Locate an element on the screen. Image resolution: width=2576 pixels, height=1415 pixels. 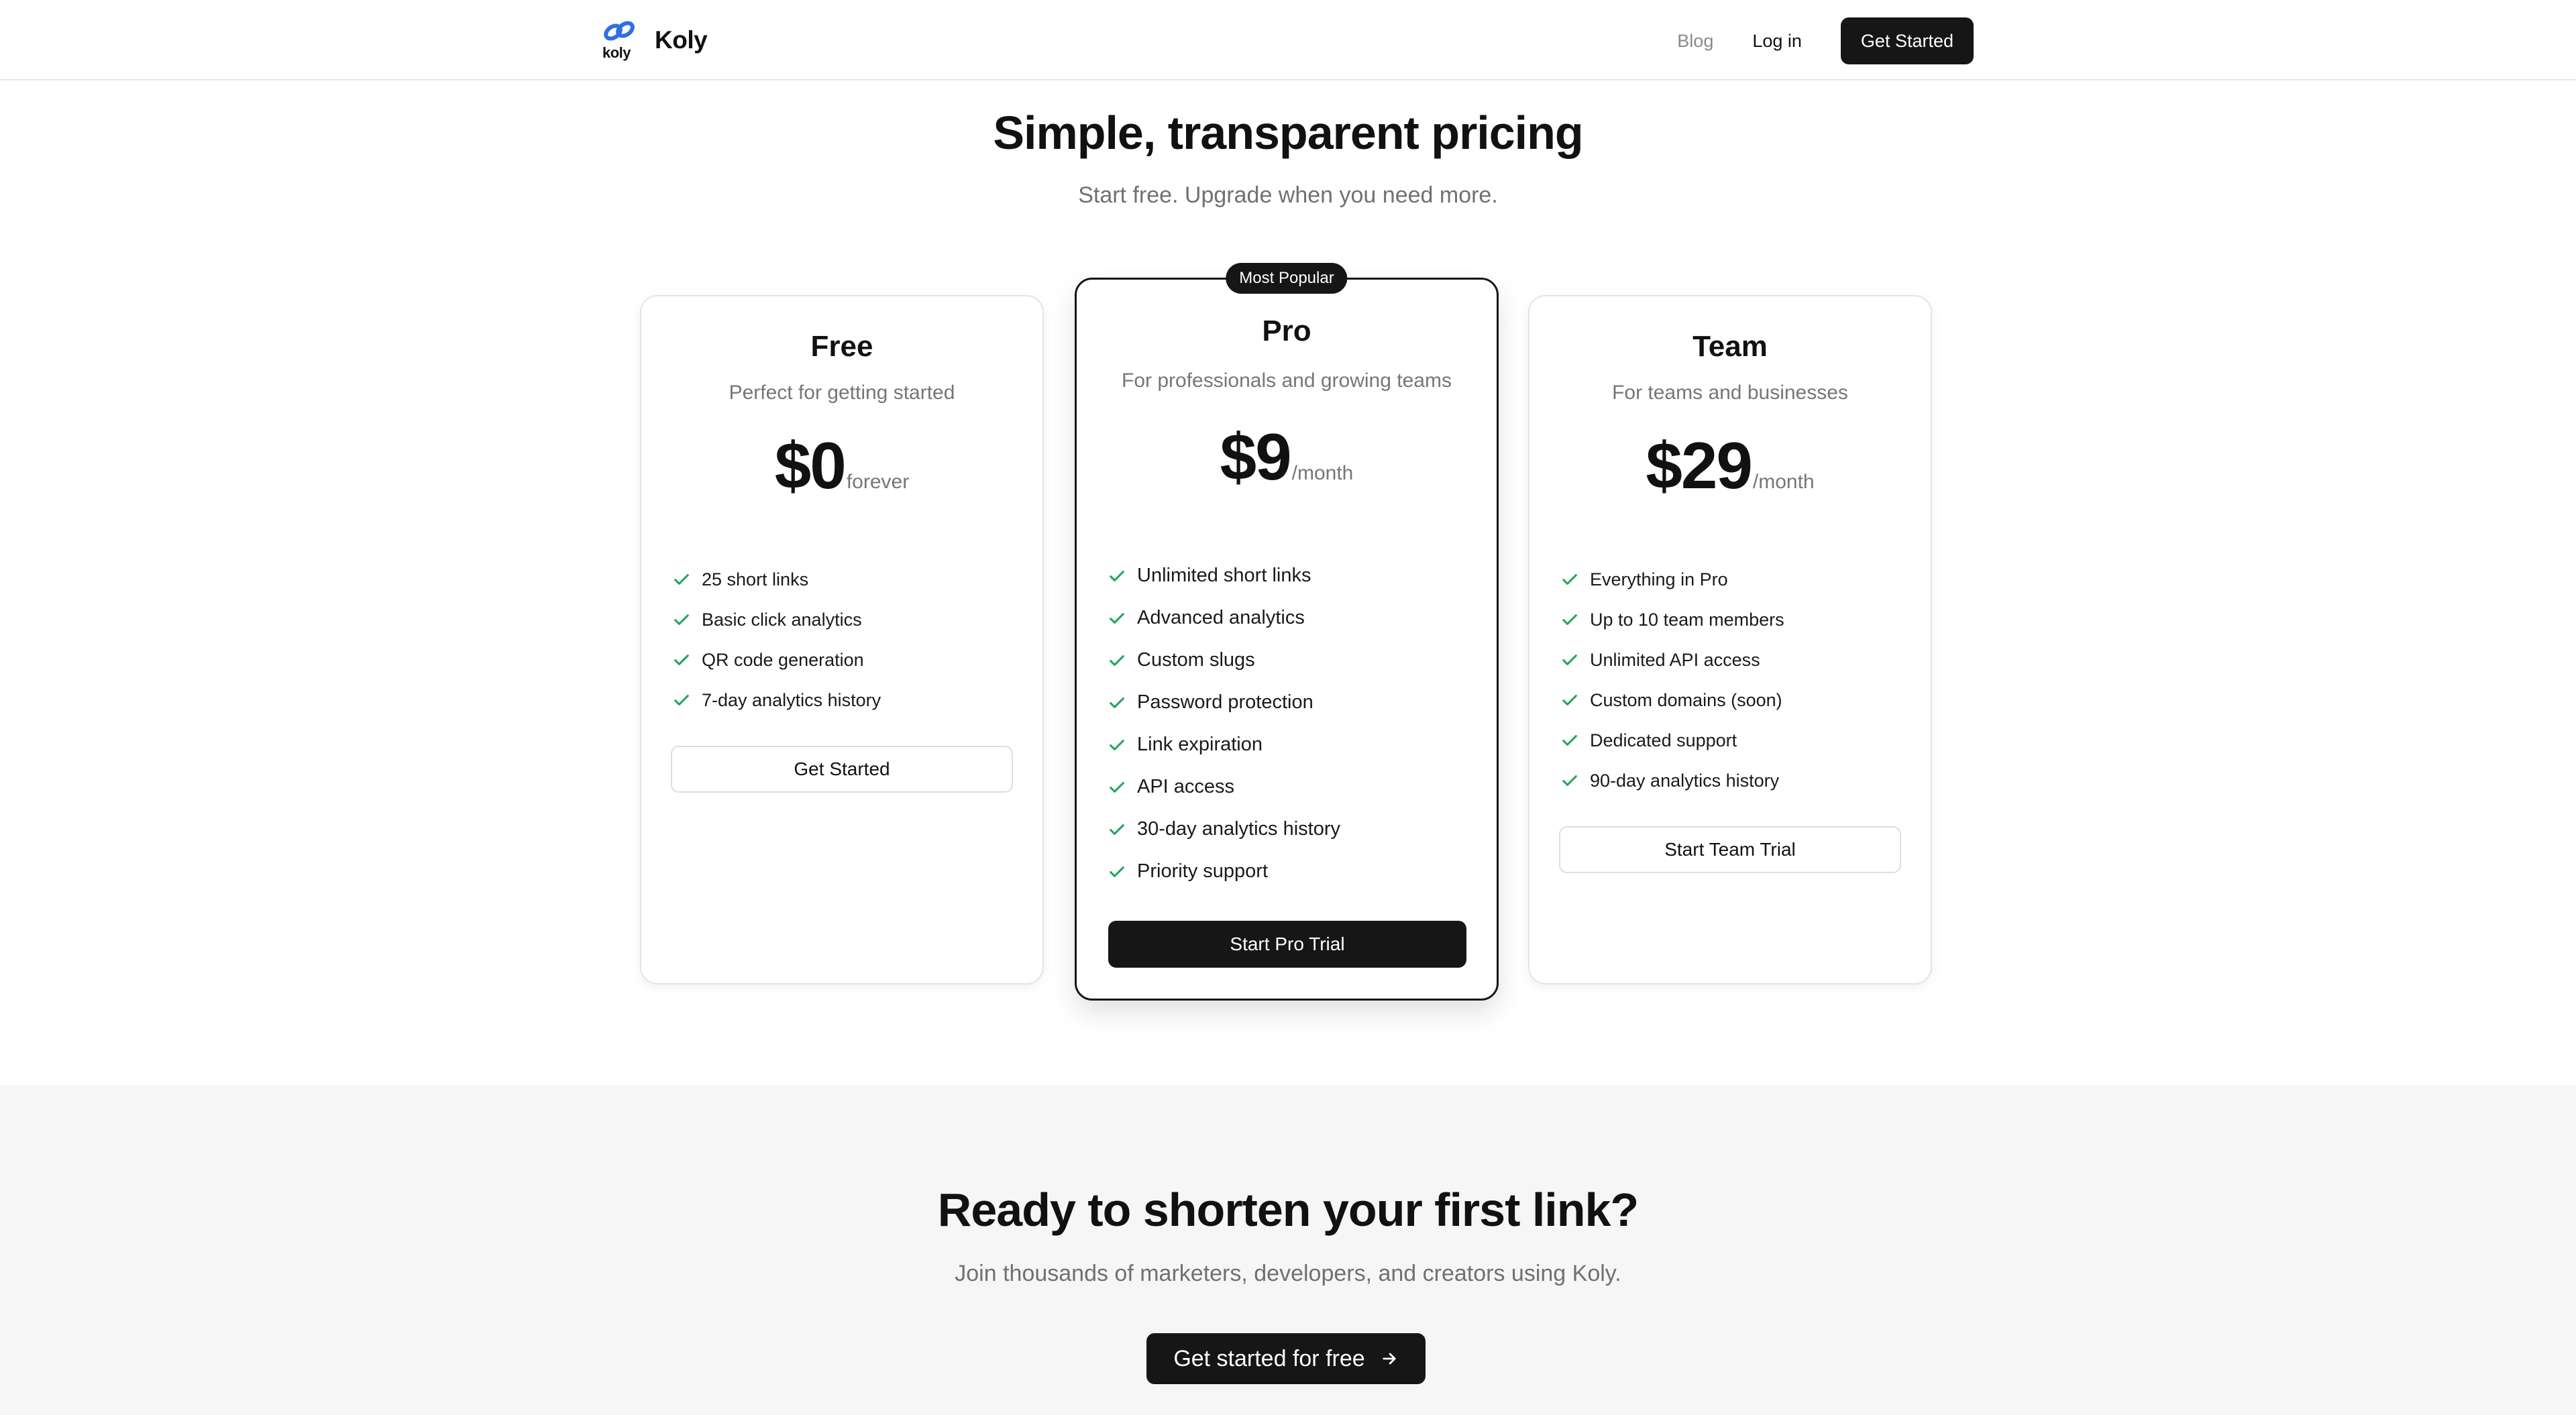
plan-name: Pro is located at coordinates (1286, 331).